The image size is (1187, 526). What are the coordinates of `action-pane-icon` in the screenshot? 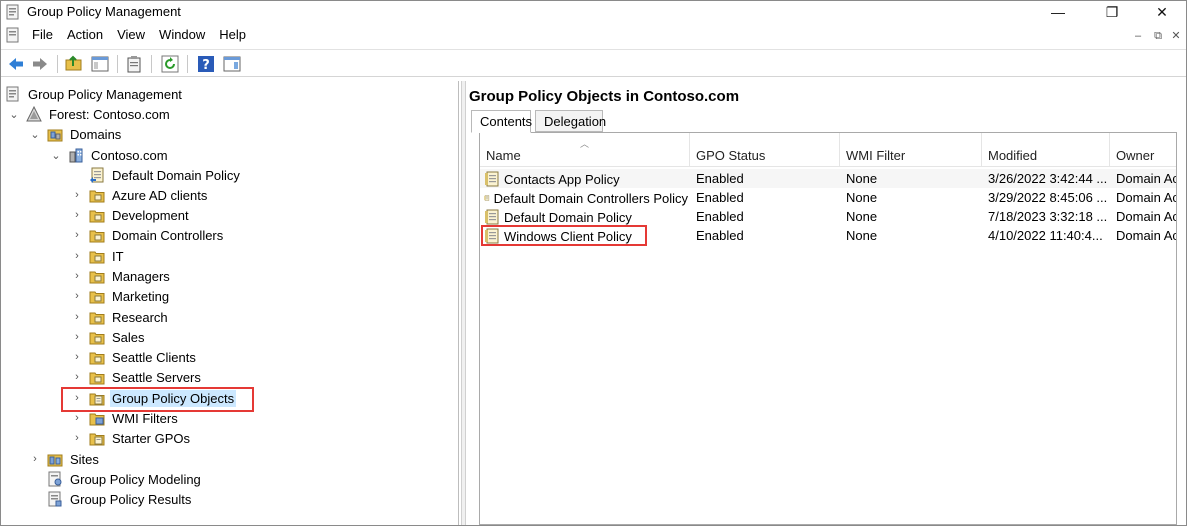 It's located at (232, 64).